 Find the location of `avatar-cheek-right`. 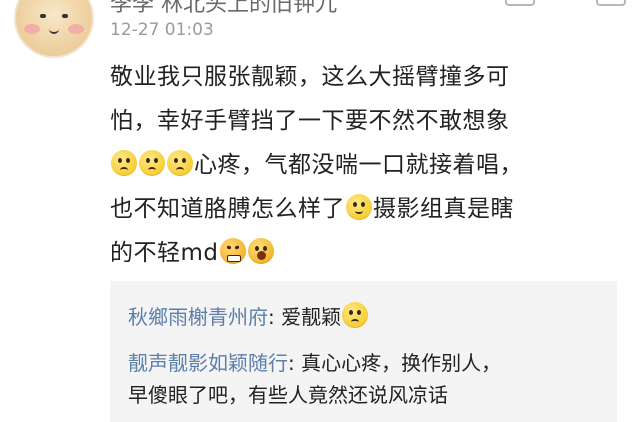

avatar-cheek-right is located at coordinates (76, 29).